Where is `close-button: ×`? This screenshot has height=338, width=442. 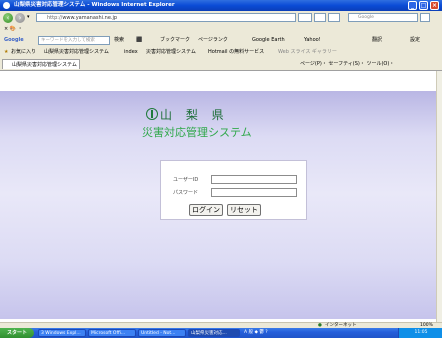
close-button: × is located at coordinates (434, 5).